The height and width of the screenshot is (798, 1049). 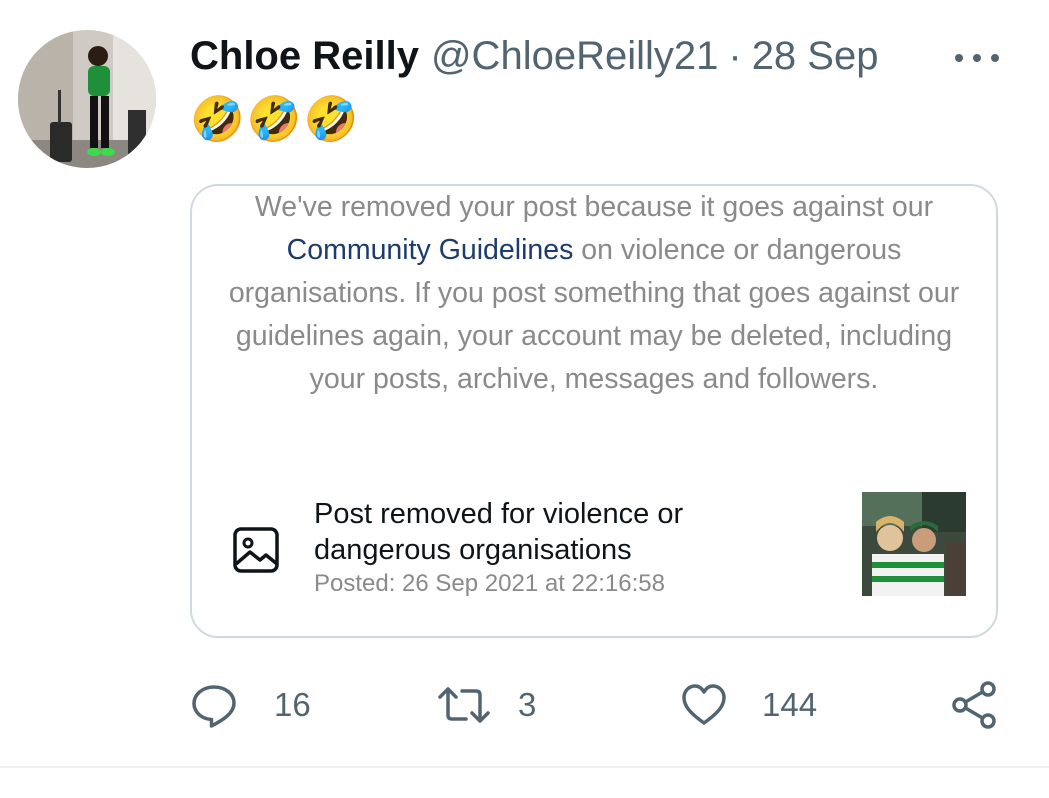 I want to click on tweet-header: Chloe Reilly @ChloeReilly21 · 28 Sep, so click(x=534, y=59).